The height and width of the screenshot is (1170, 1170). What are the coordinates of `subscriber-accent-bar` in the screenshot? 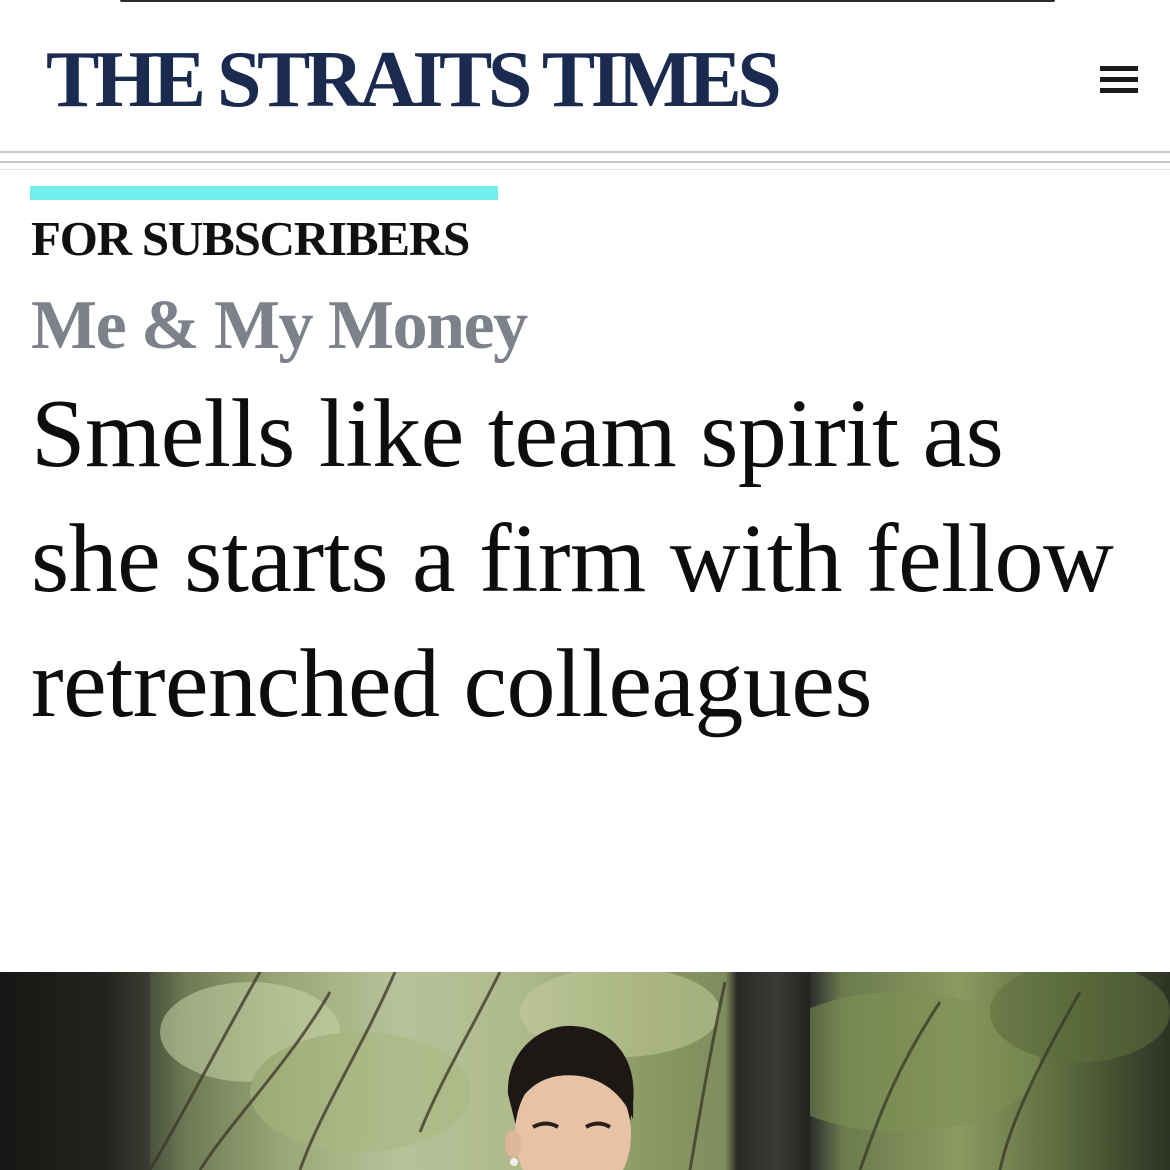 It's located at (264, 193).